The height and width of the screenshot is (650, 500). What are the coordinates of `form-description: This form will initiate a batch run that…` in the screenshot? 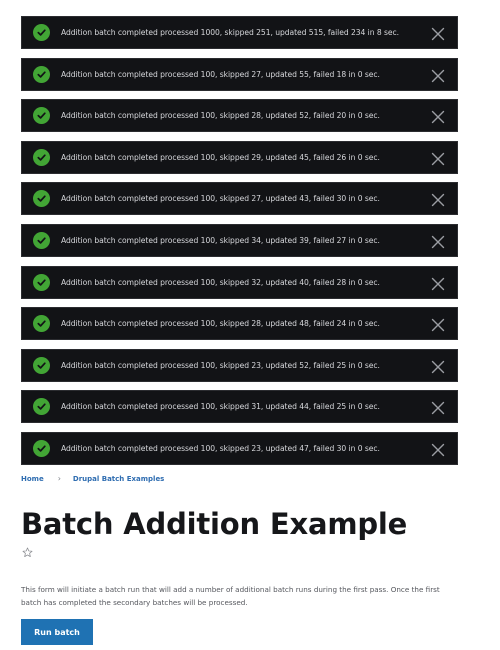 It's located at (230, 596).